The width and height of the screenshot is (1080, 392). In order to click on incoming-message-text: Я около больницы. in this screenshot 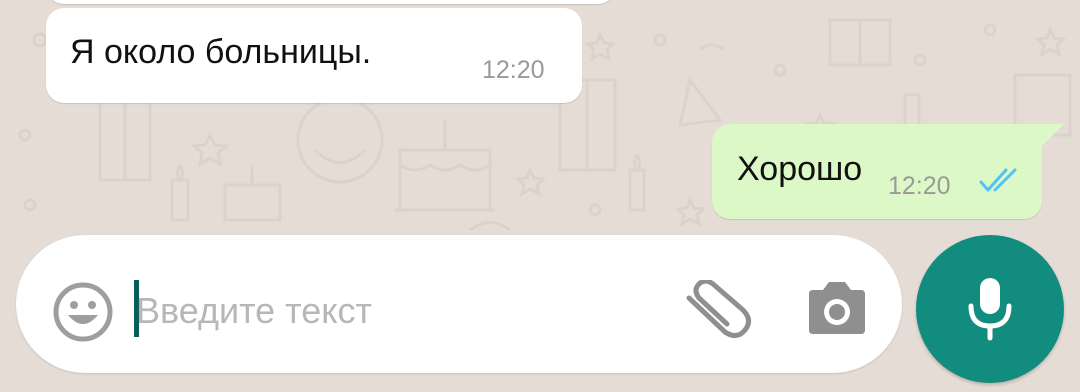, I will do `click(221, 52)`.